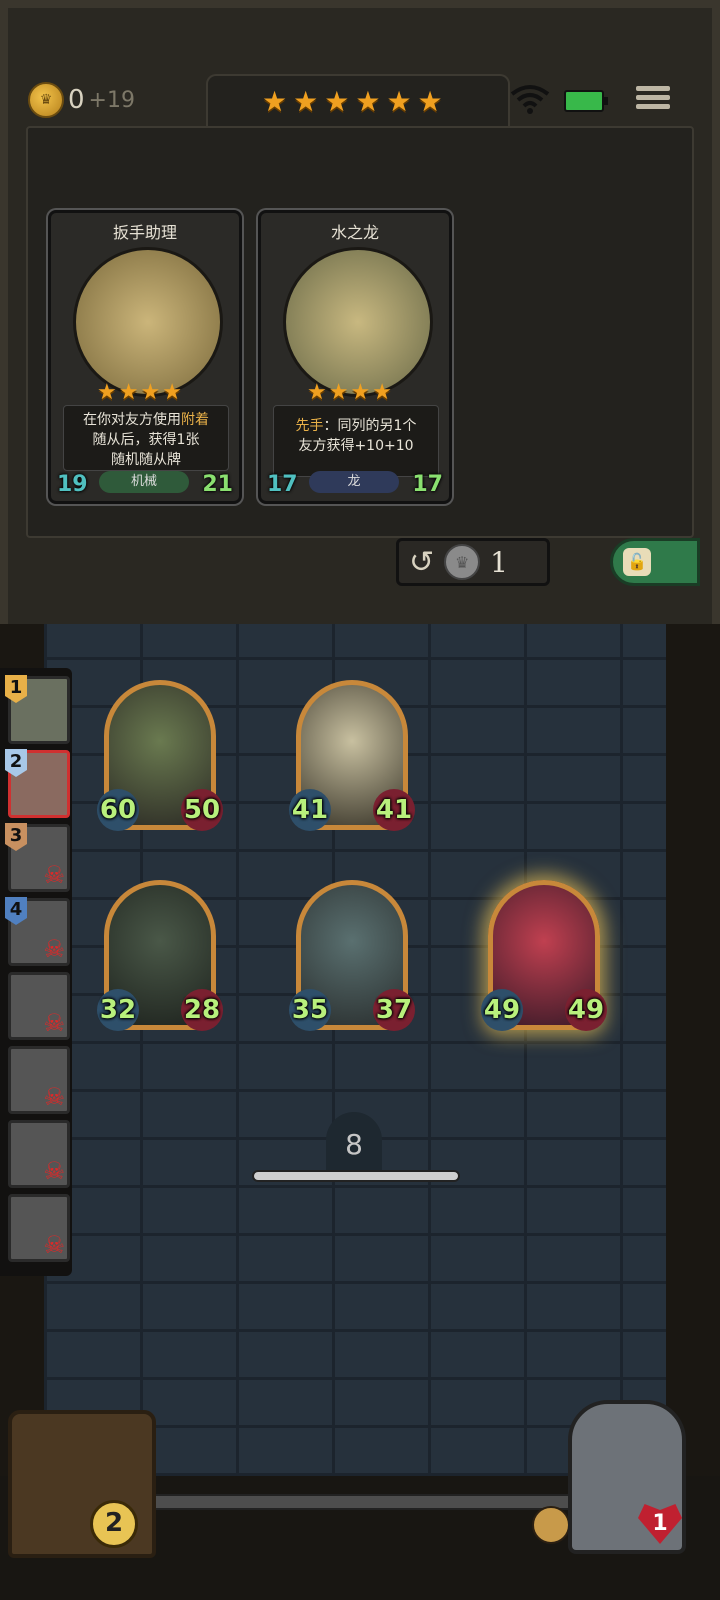  I want to click on card-tribe: 机械, so click(144, 482).